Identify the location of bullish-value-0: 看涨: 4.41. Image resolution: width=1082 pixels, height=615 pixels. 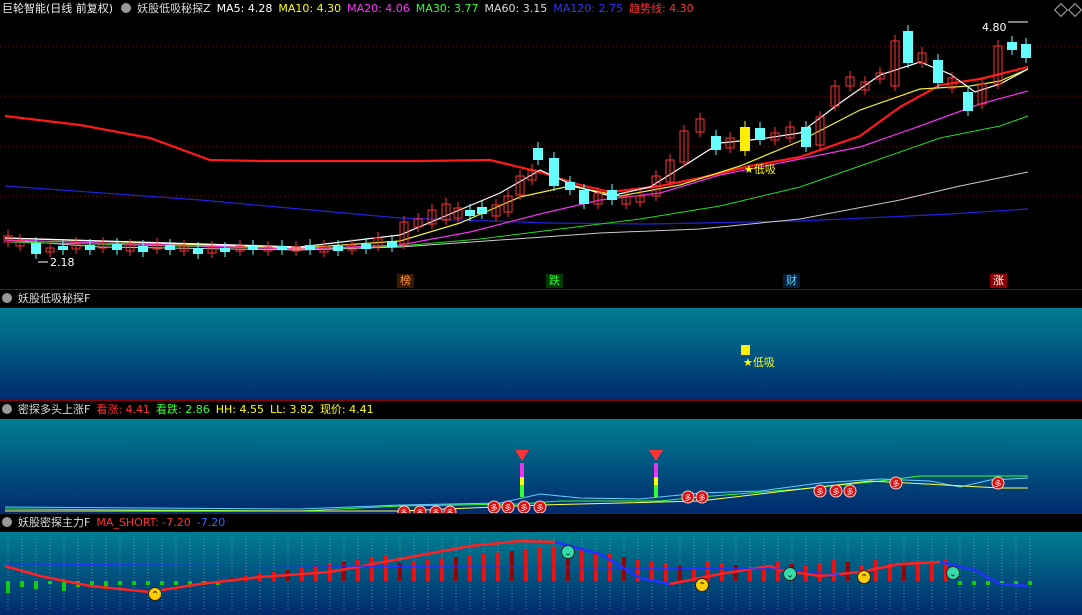
(123, 409).